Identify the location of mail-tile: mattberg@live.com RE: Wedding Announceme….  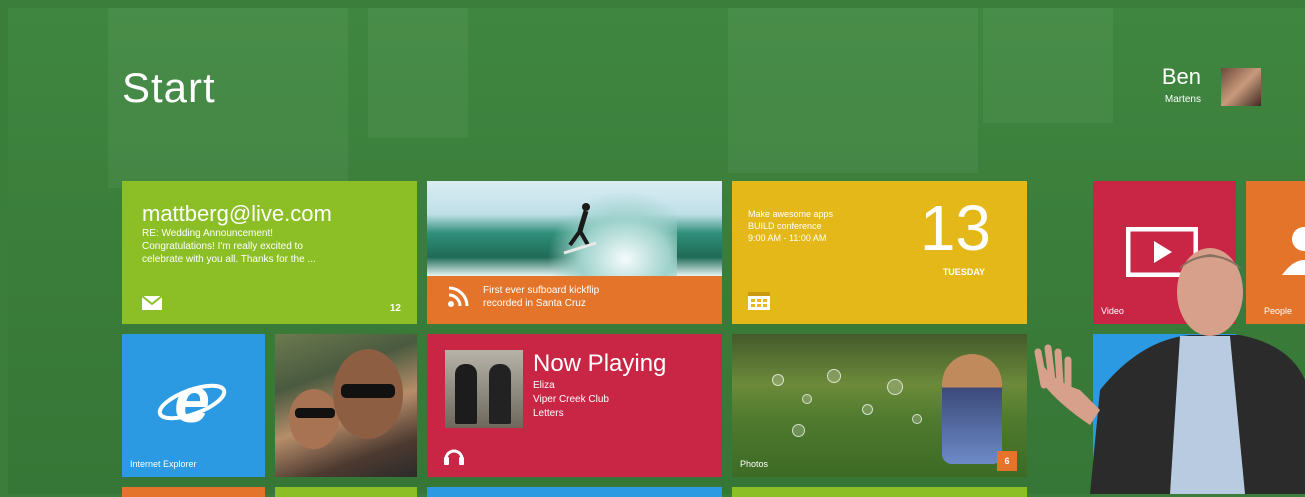
(269, 252).